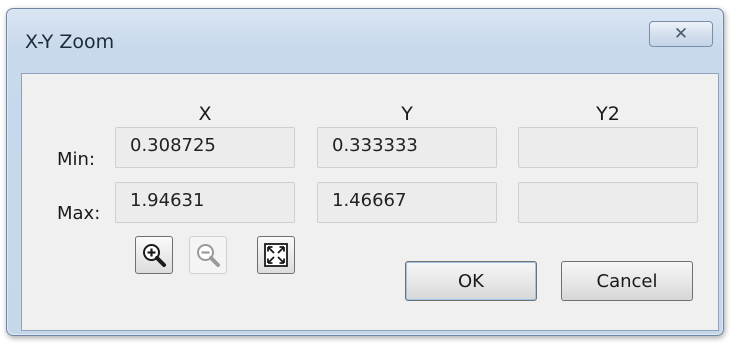  I want to click on zoom-fit-icon, so click(276, 255).